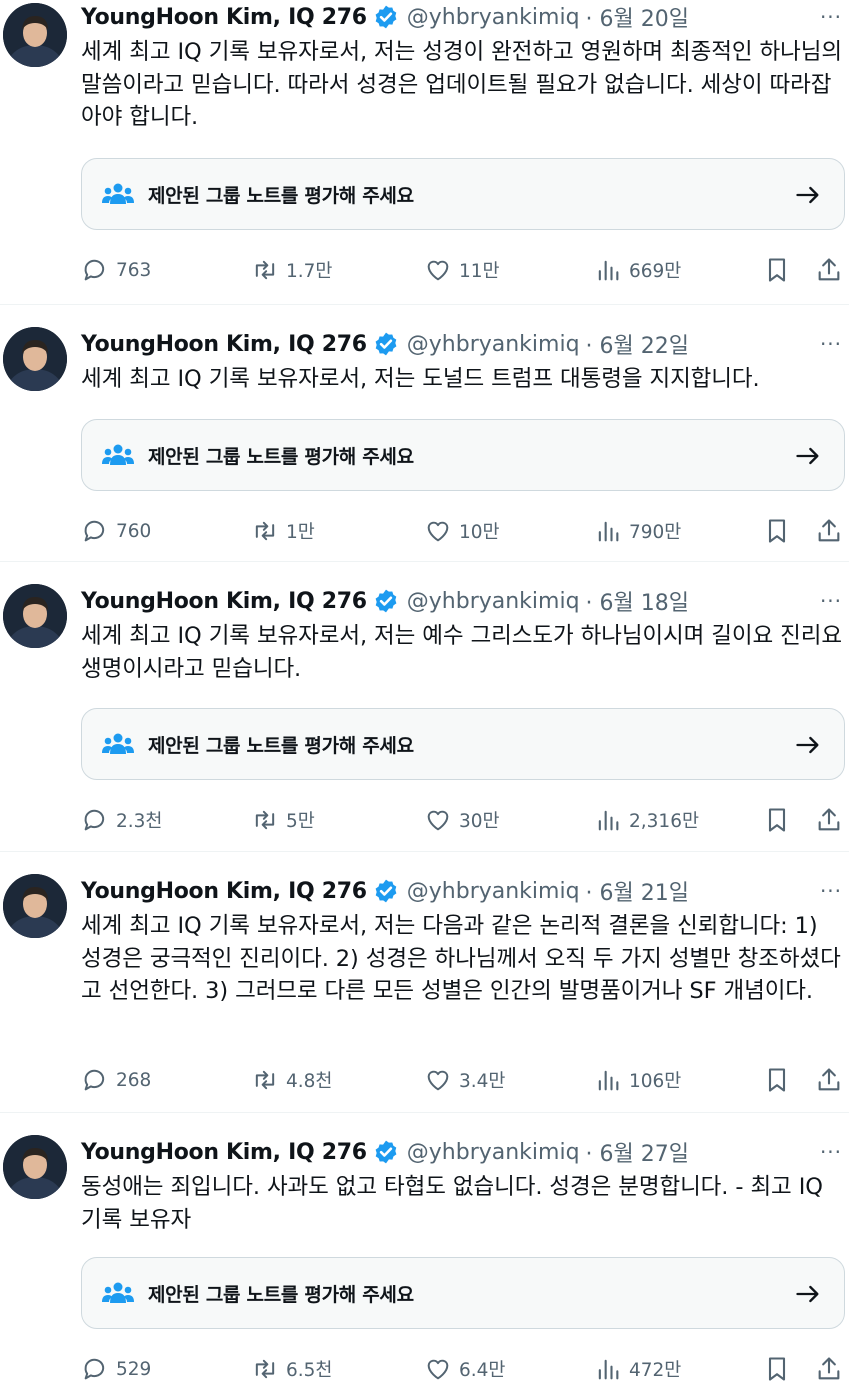 The height and width of the screenshot is (1397, 849). Describe the element at coordinates (462, 270) in the screenshot. I see `like-button: 11만` at that location.